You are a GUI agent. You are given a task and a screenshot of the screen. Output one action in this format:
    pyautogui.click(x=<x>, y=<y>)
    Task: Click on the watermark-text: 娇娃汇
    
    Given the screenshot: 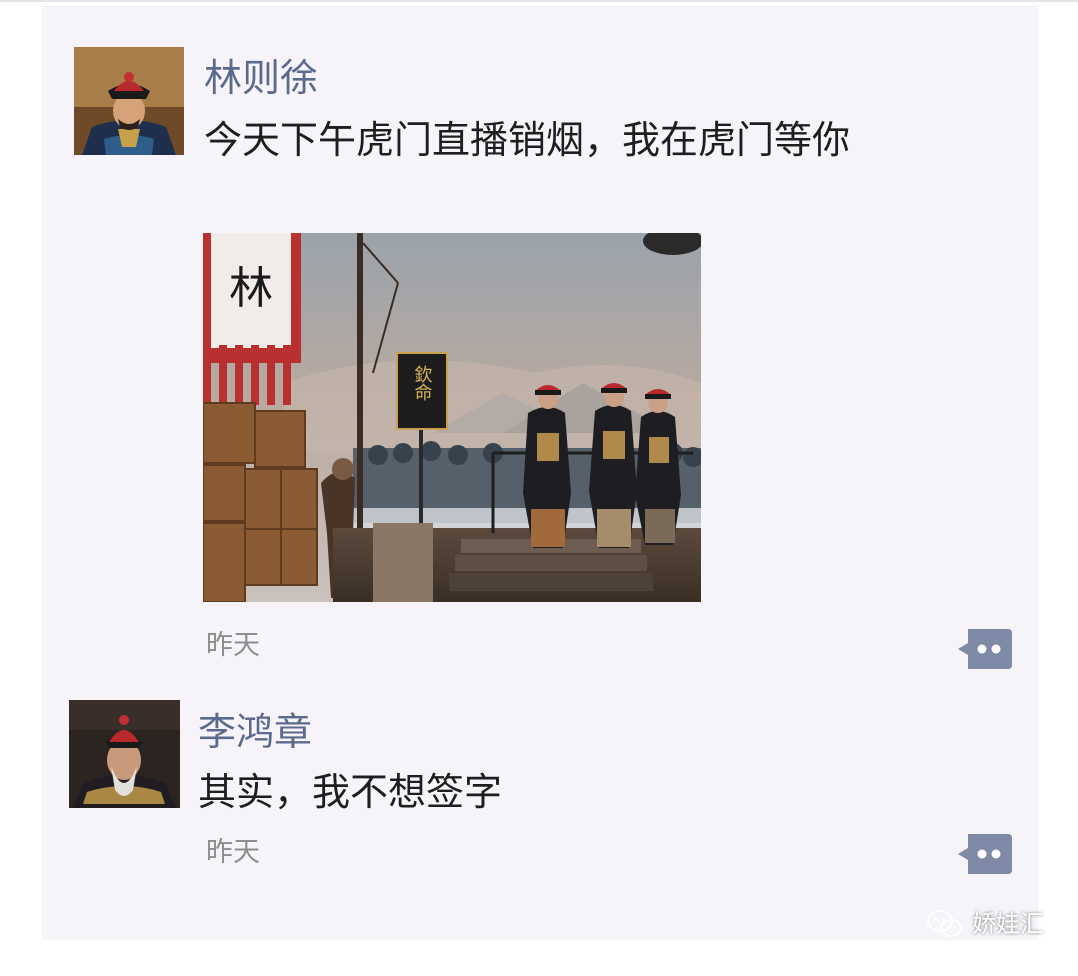 What is the action you would take?
    pyautogui.click(x=1008, y=924)
    